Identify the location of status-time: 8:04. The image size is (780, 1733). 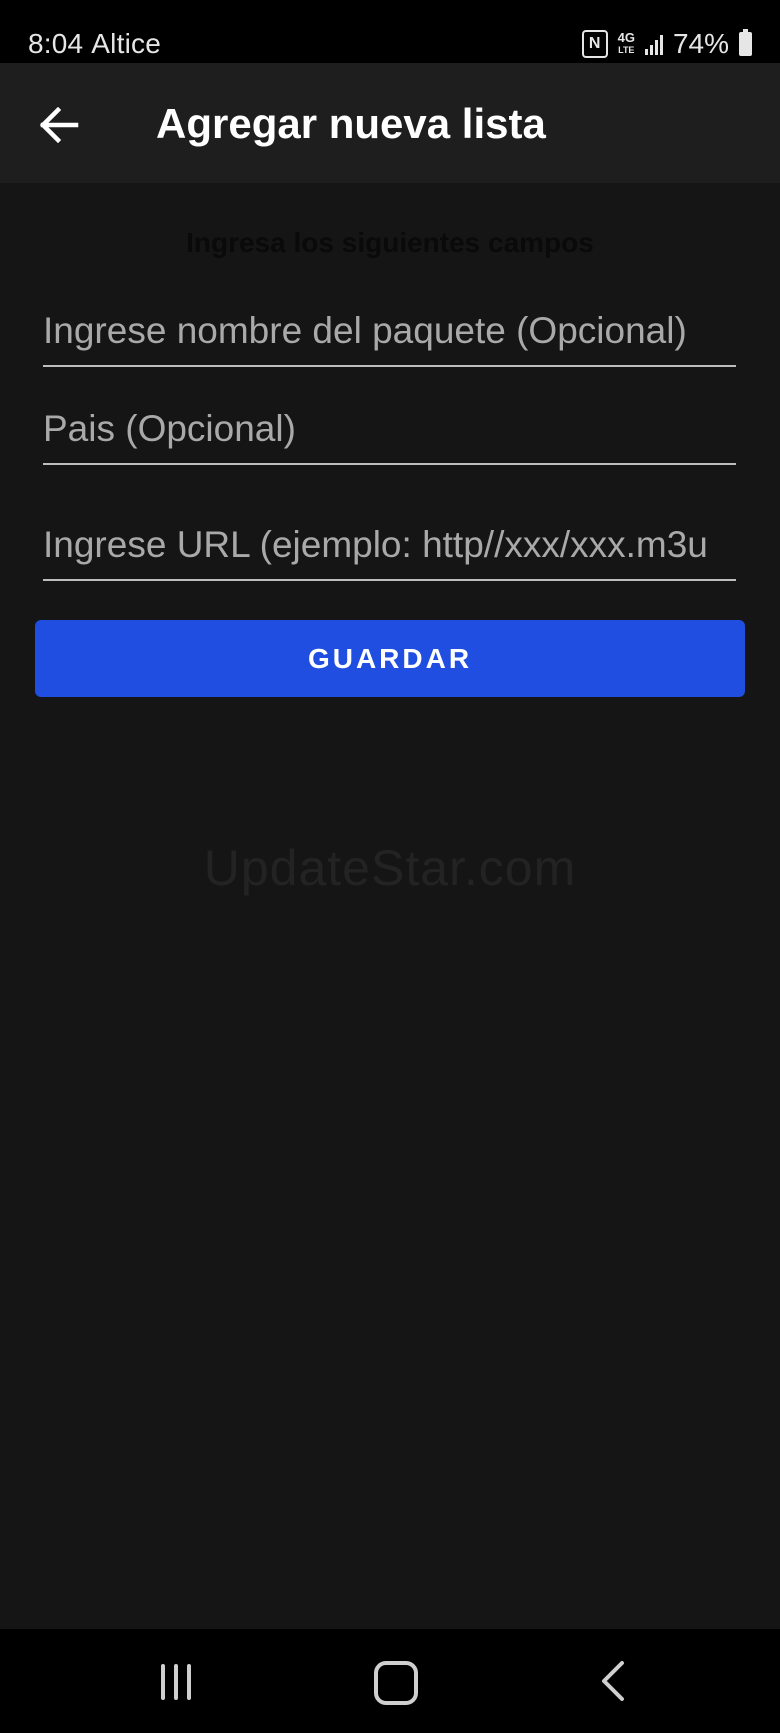
(56, 43).